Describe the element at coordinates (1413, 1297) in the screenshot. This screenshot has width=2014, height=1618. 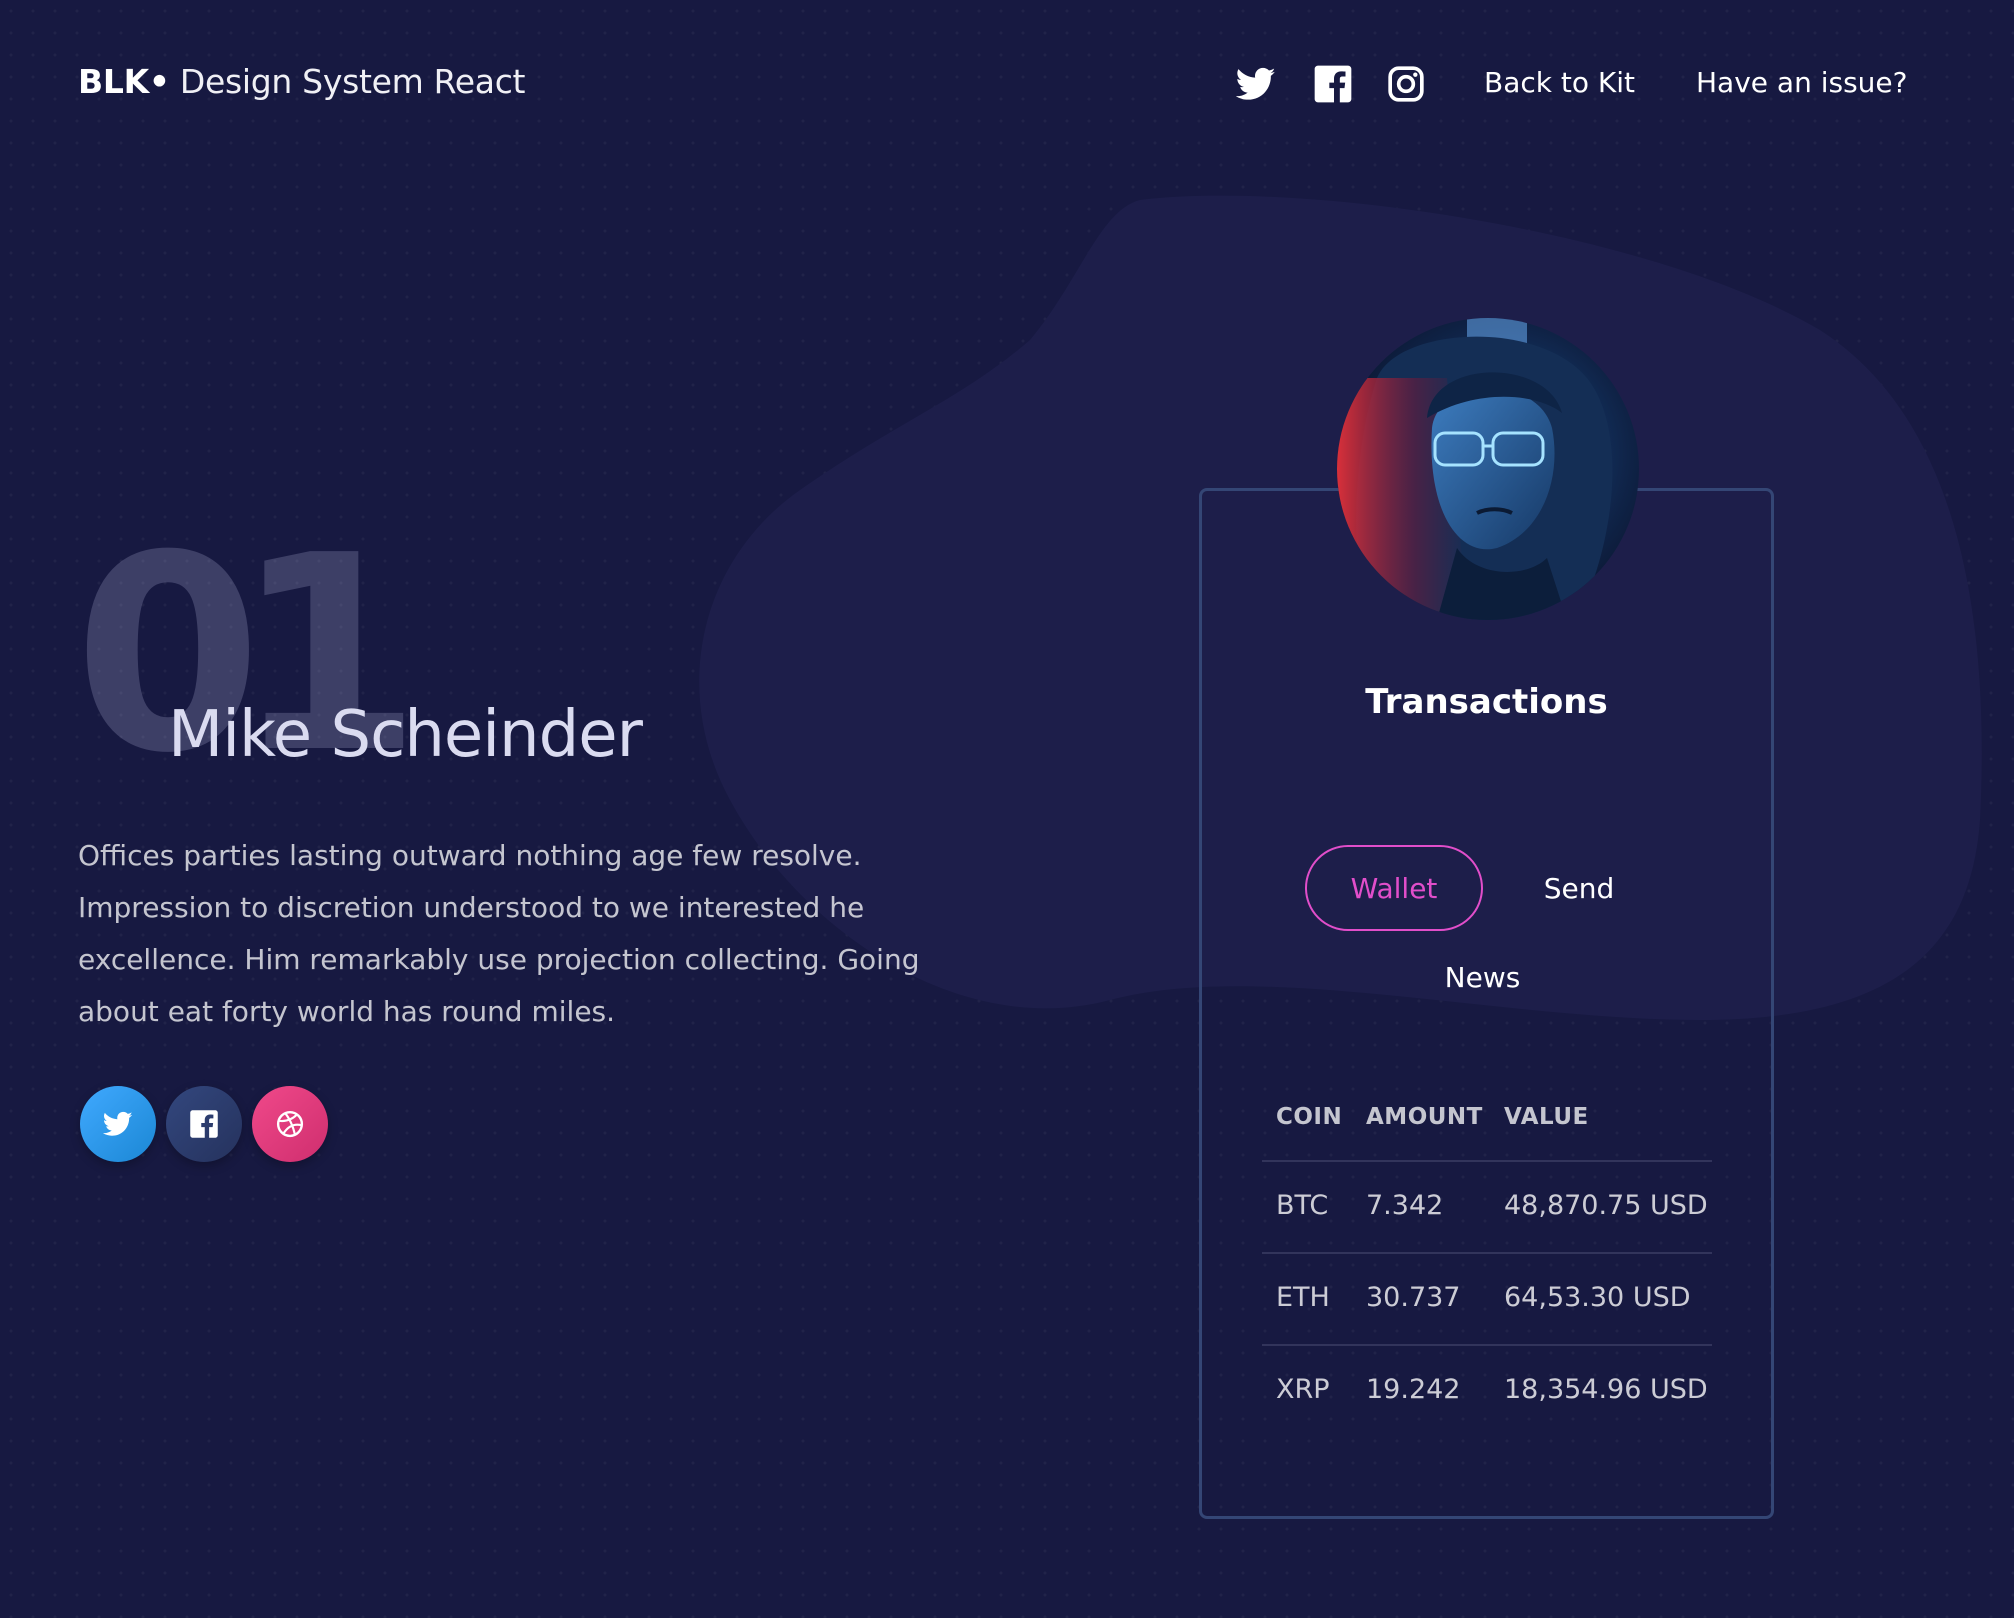
I see `amount-cell: 30.737` at that location.